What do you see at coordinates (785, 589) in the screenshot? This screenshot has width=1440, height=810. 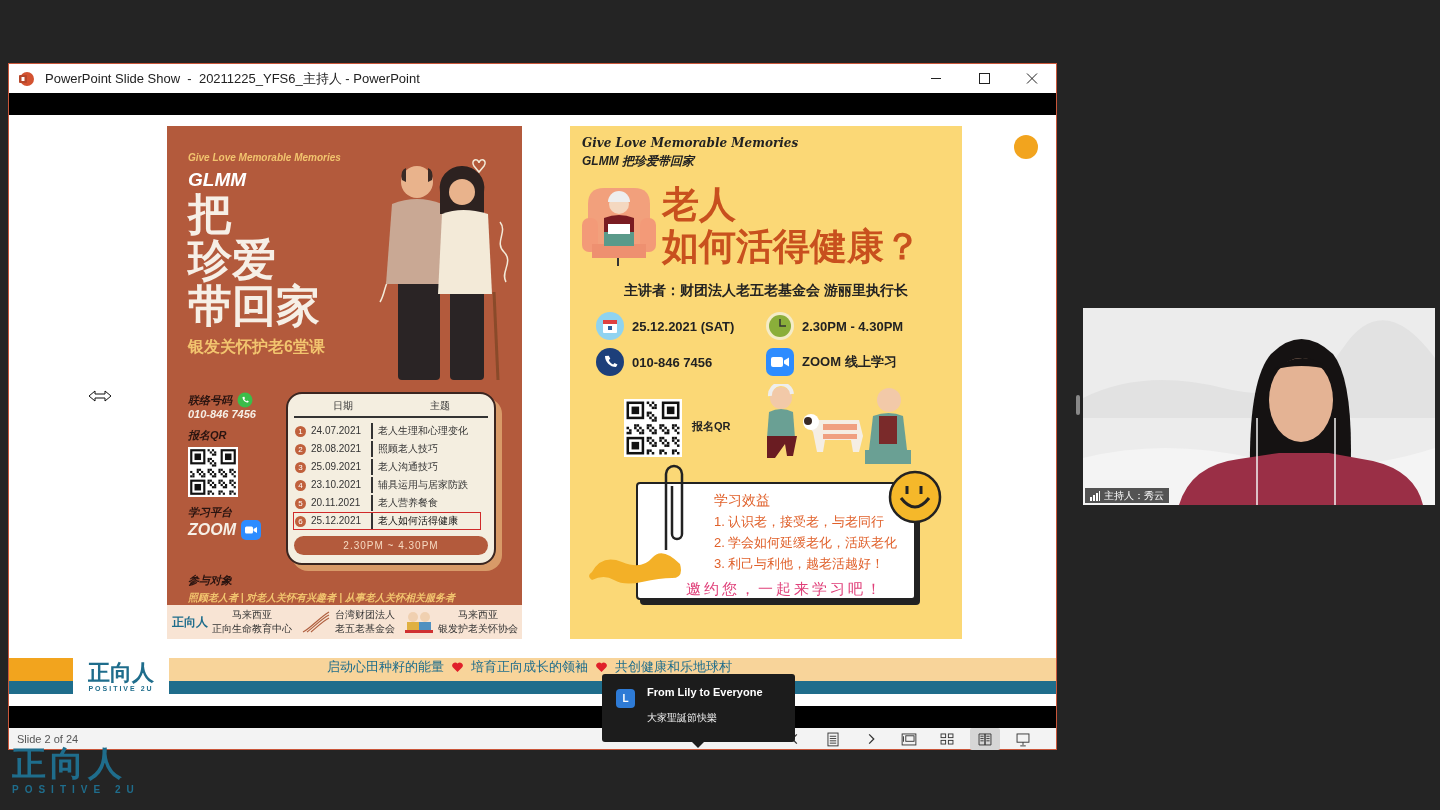 I see `invitation-text: 邀约您，一起来学习吧！` at bounding box center [785, 589].